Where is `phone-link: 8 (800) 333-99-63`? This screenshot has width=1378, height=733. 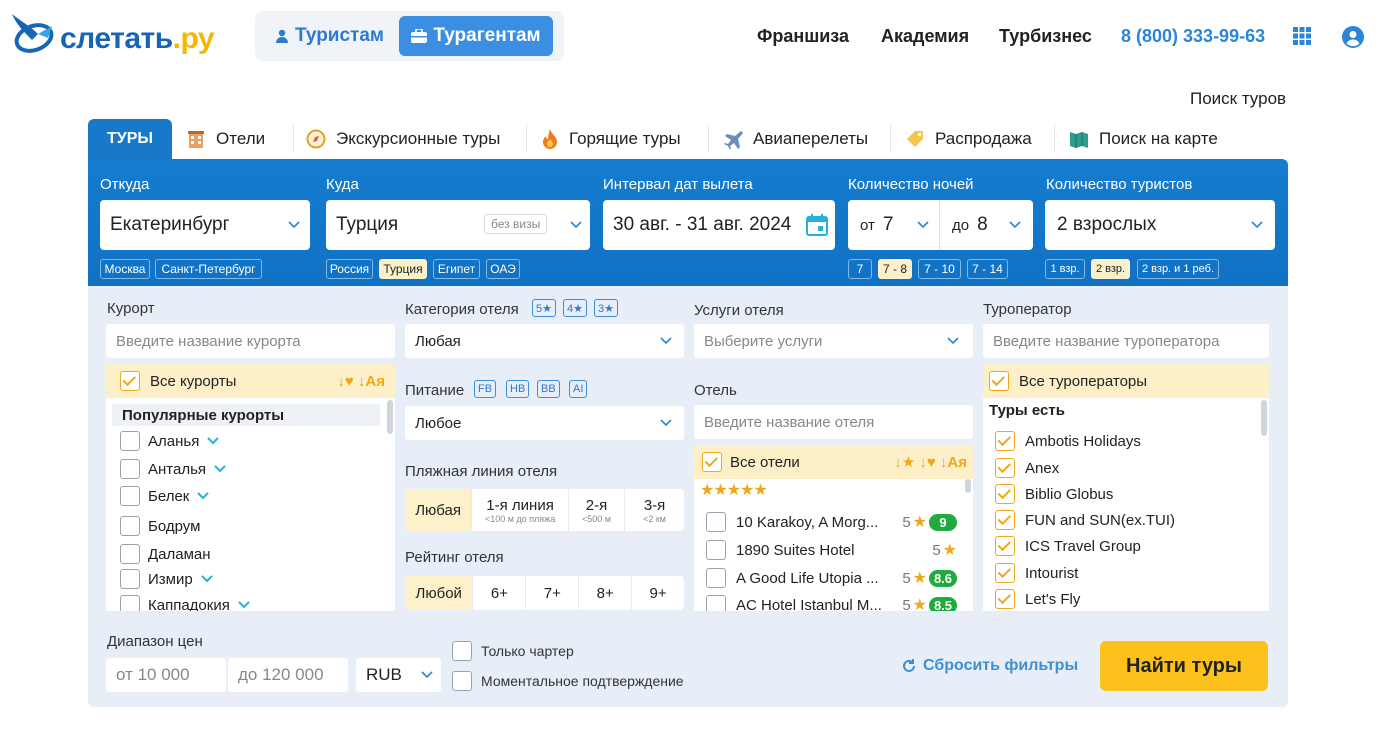
phone-link: 8 (800) 333-99-63 is located at coordinates (1193, 36).